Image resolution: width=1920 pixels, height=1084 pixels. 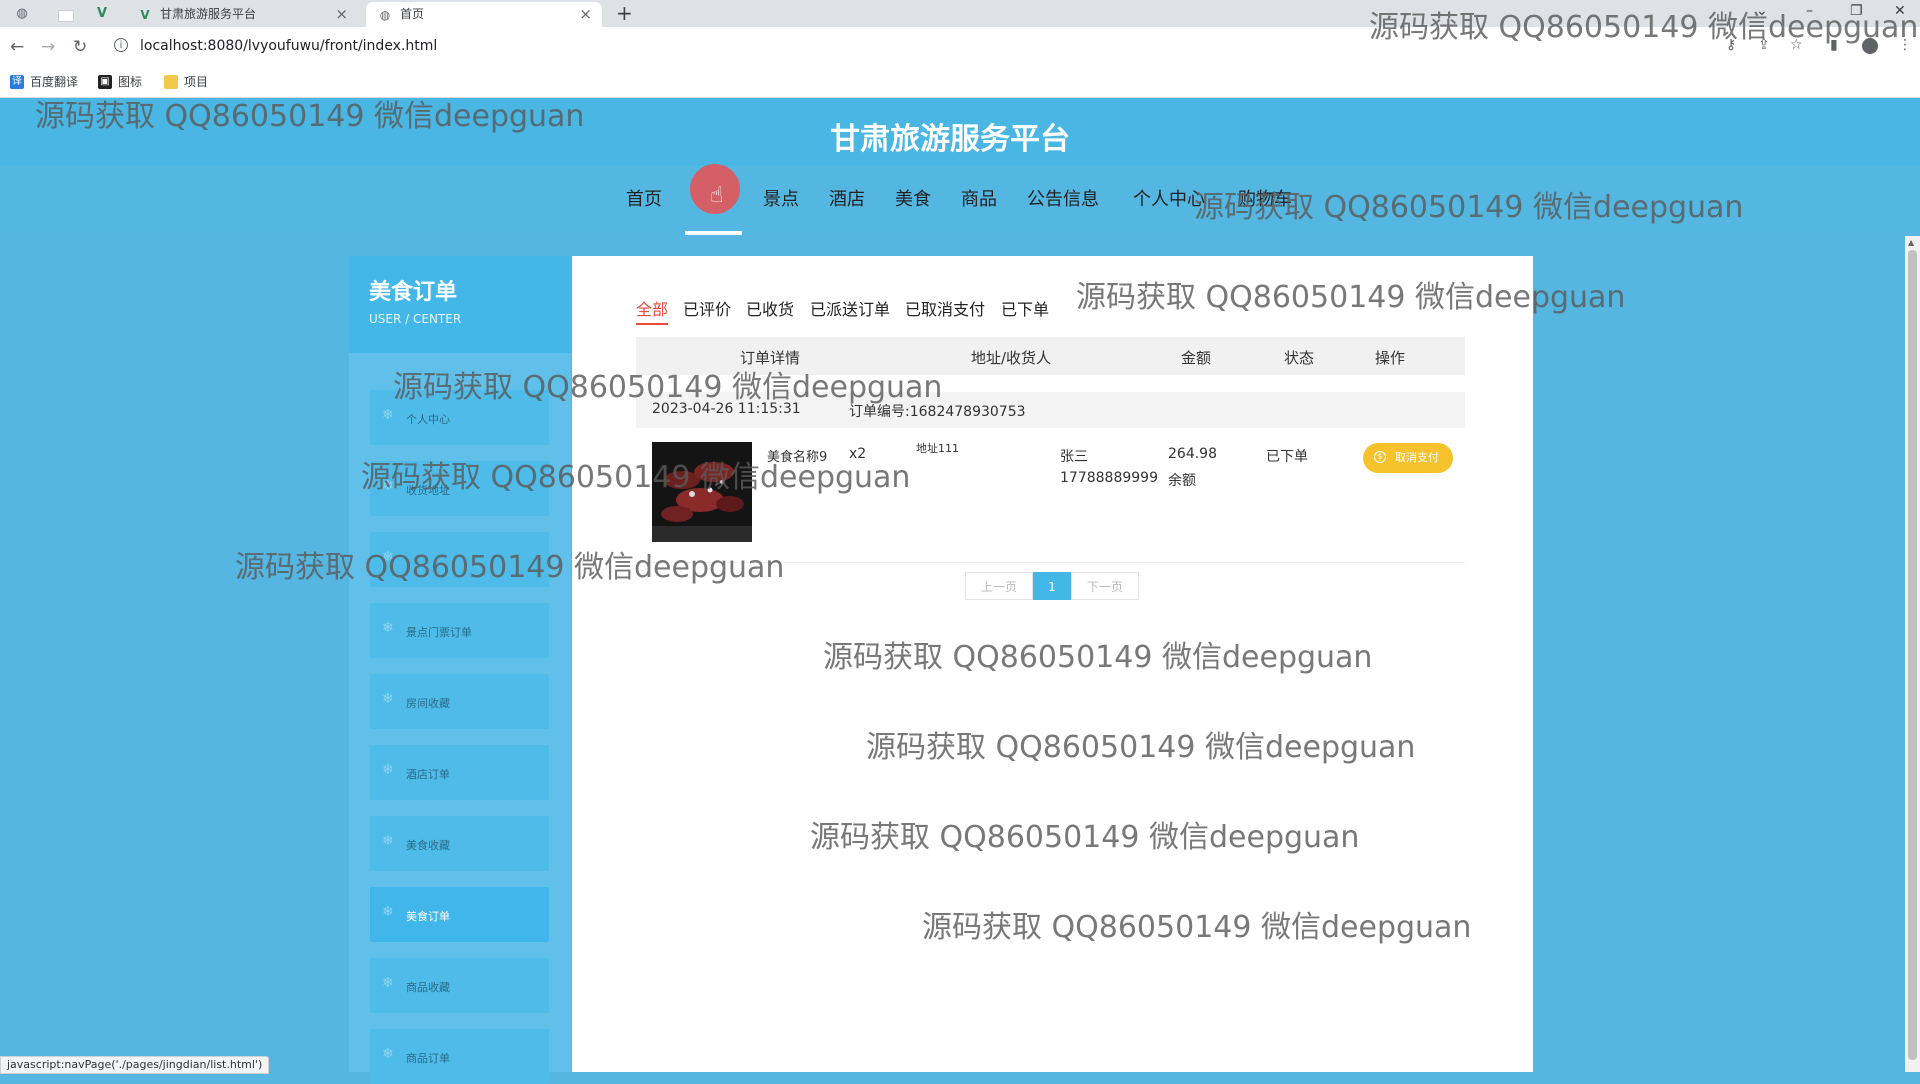 What do you see at coordinates (459, 630) in the screenshot?
I see `sidebar-item-ticket-orders: ❄ 景点门票订单` at bounding box center [459, 630].